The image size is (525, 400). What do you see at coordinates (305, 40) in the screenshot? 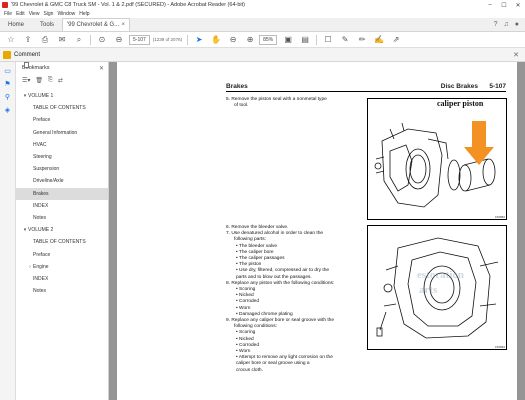
I see `scroll-mode-icon: ▤` at bounding box center [305, 40].